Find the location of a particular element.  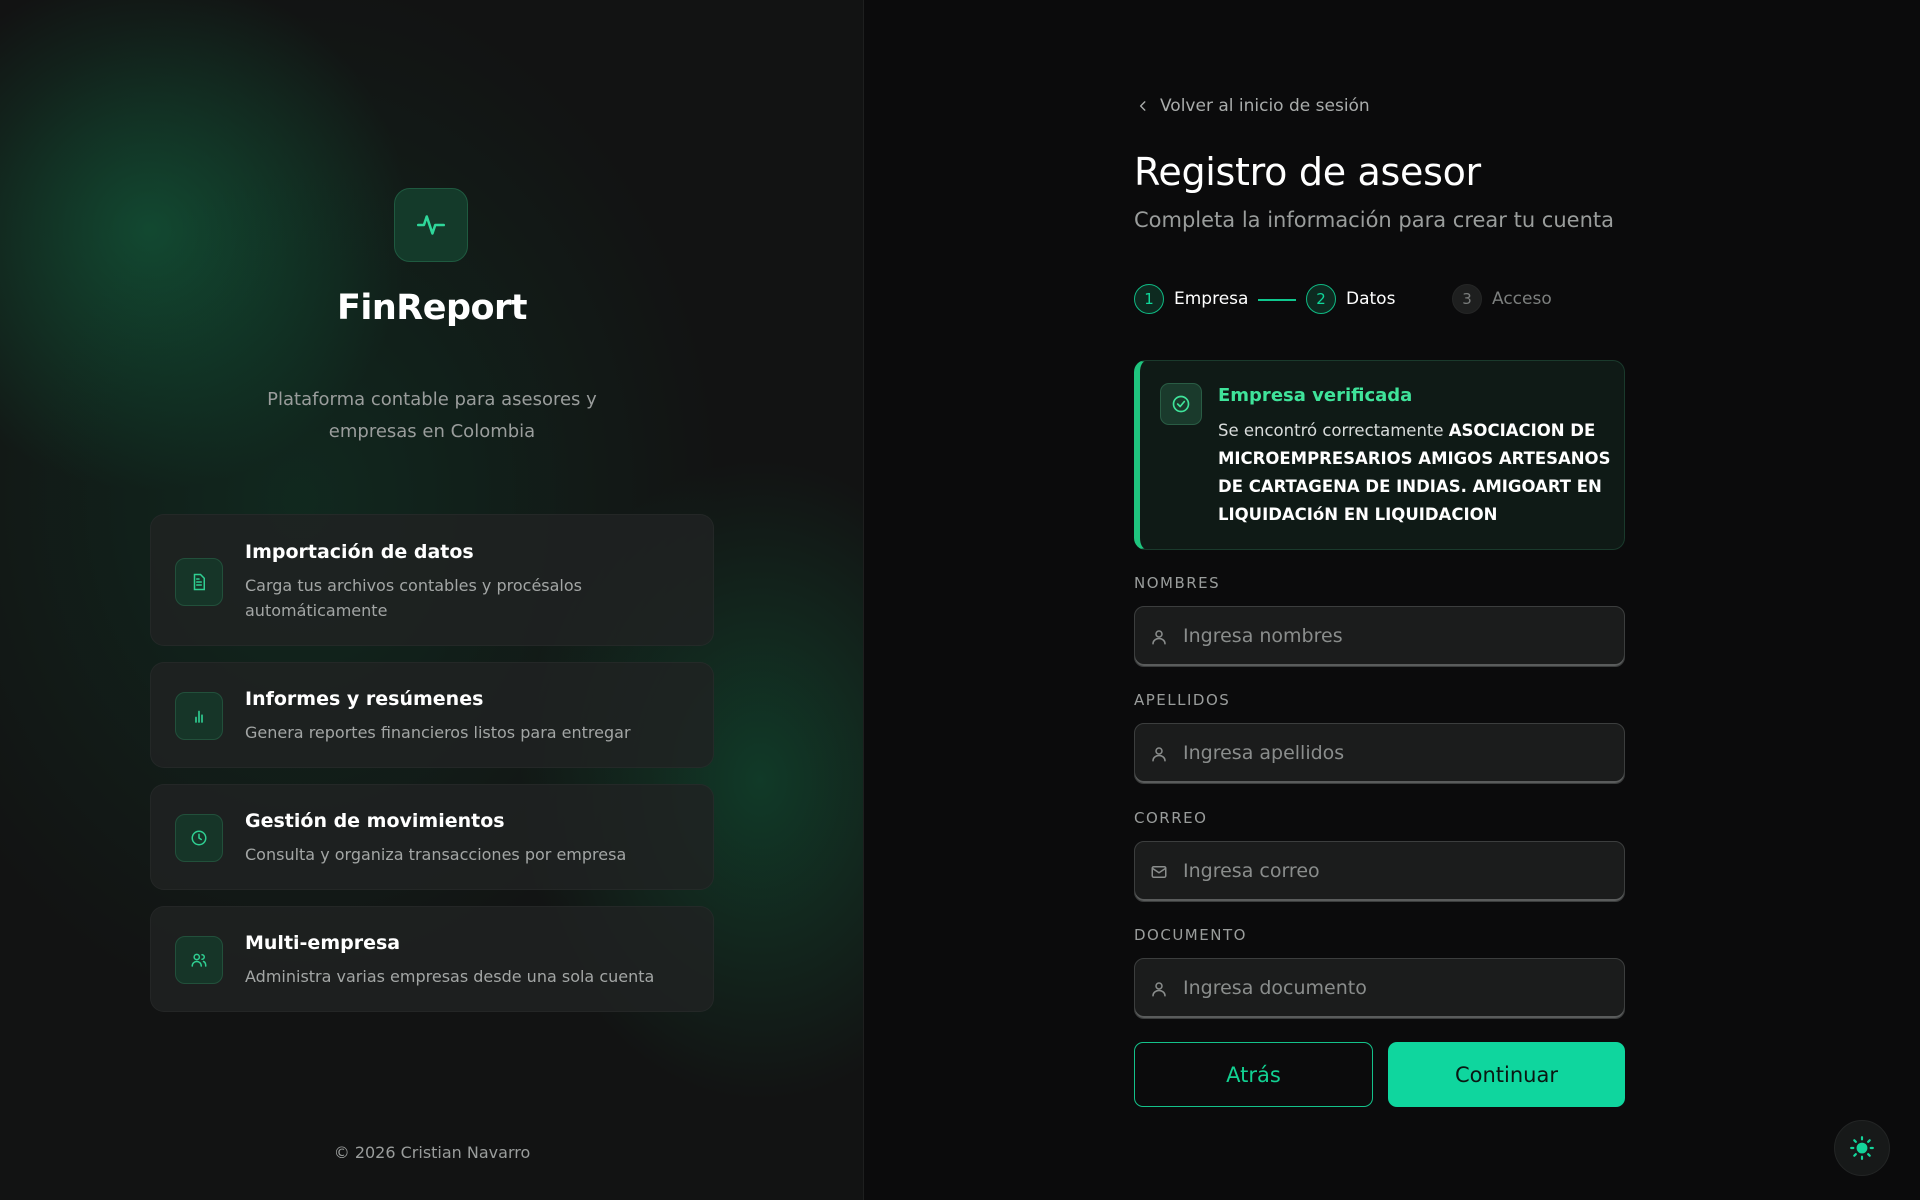

step-number: 3 is located at coordinates (1467, 299).